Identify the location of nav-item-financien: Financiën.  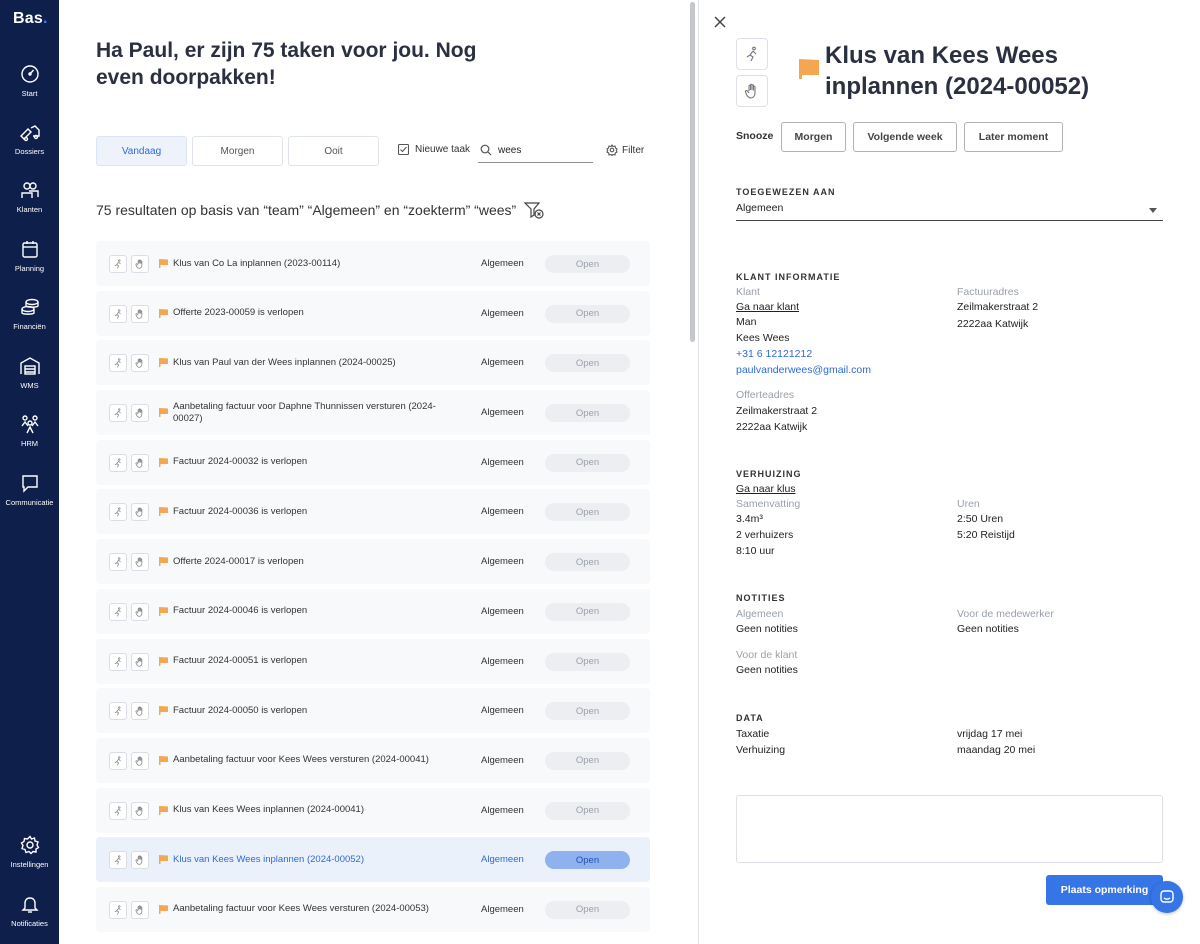
(29, 314).